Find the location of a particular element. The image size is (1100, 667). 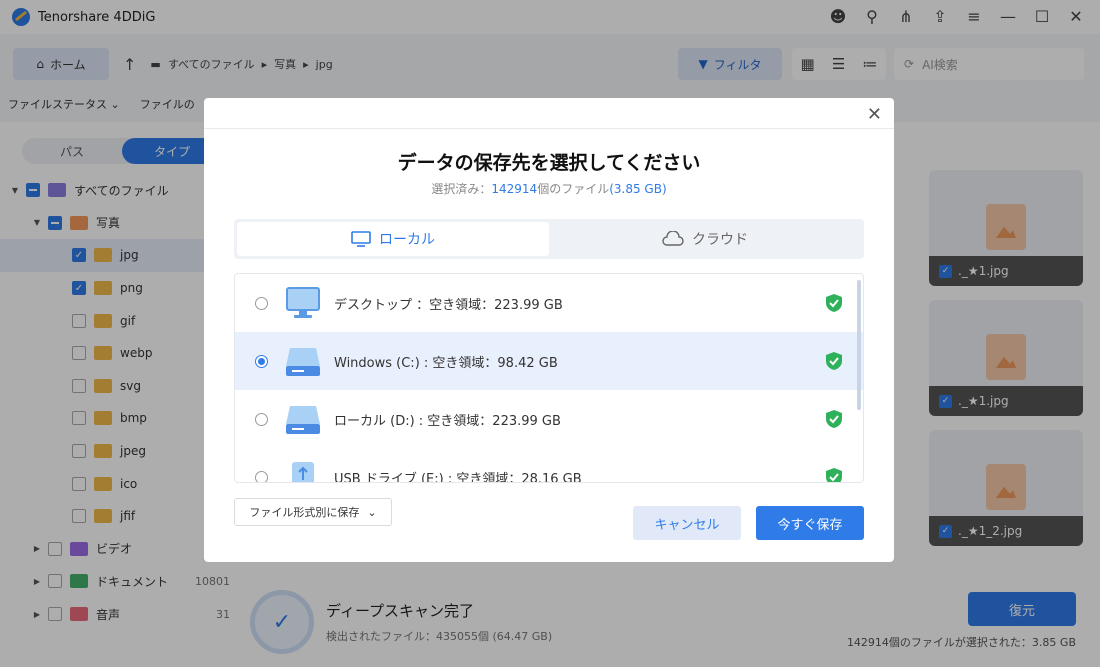

tab-local: ローカル is located at coordinates (393, 239).